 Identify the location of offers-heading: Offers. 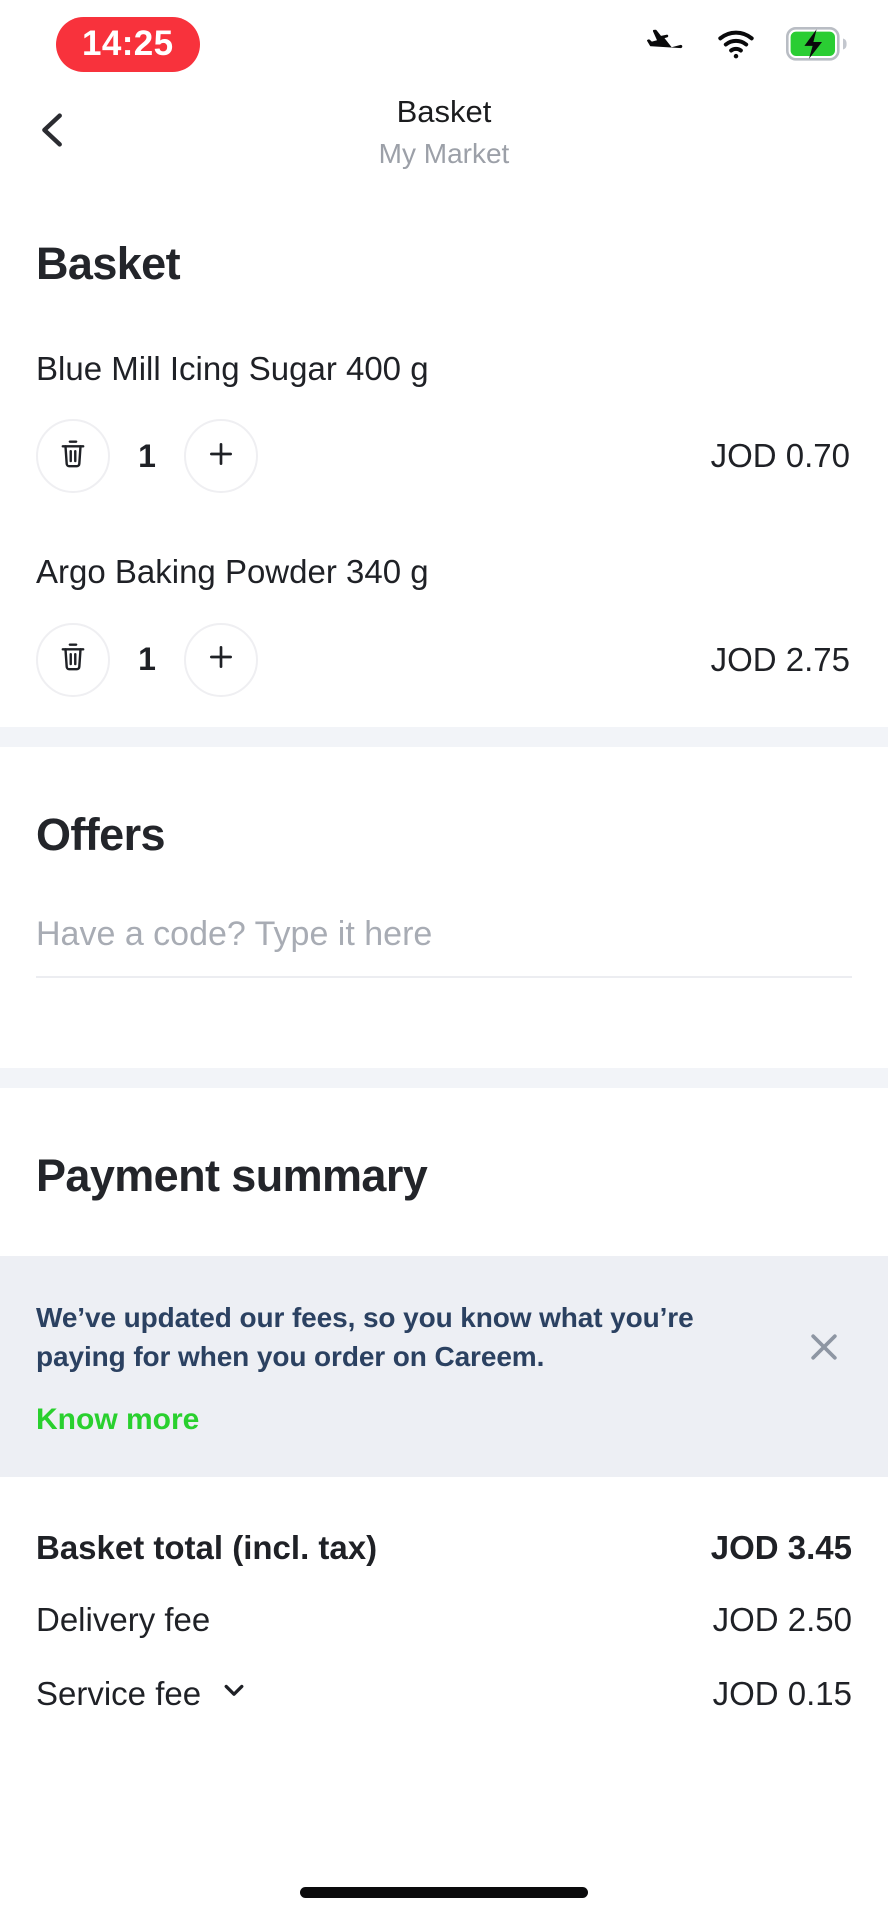
(101, 834).